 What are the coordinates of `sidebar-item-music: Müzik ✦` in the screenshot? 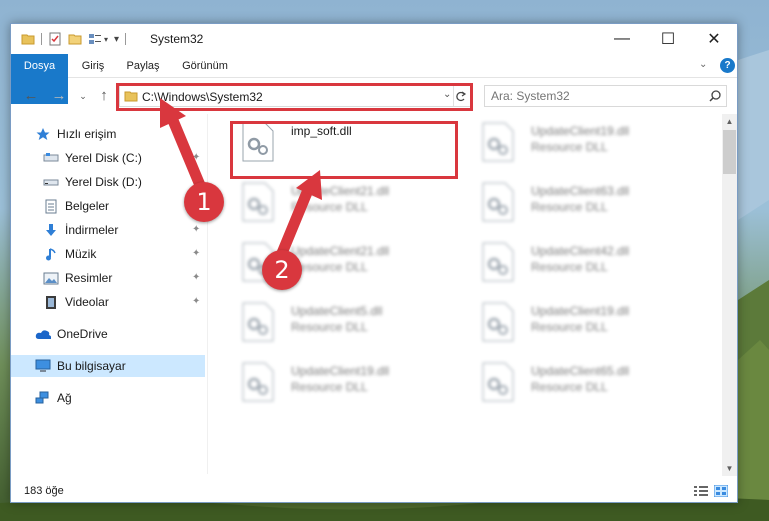 It's located at (108, 254).